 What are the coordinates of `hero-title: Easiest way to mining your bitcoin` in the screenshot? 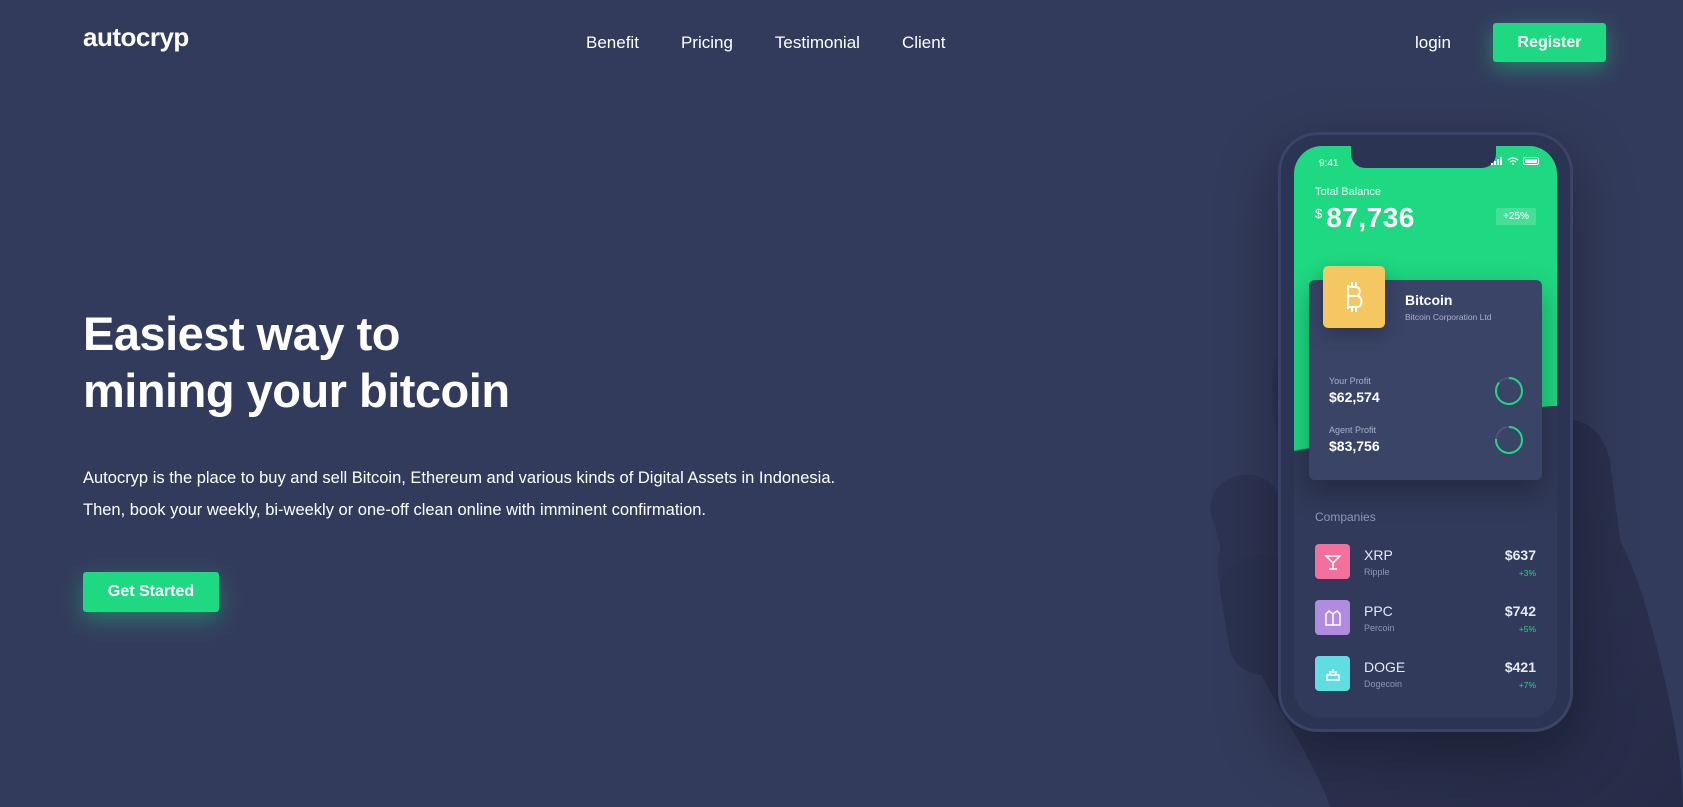 It's located at (296, 362).